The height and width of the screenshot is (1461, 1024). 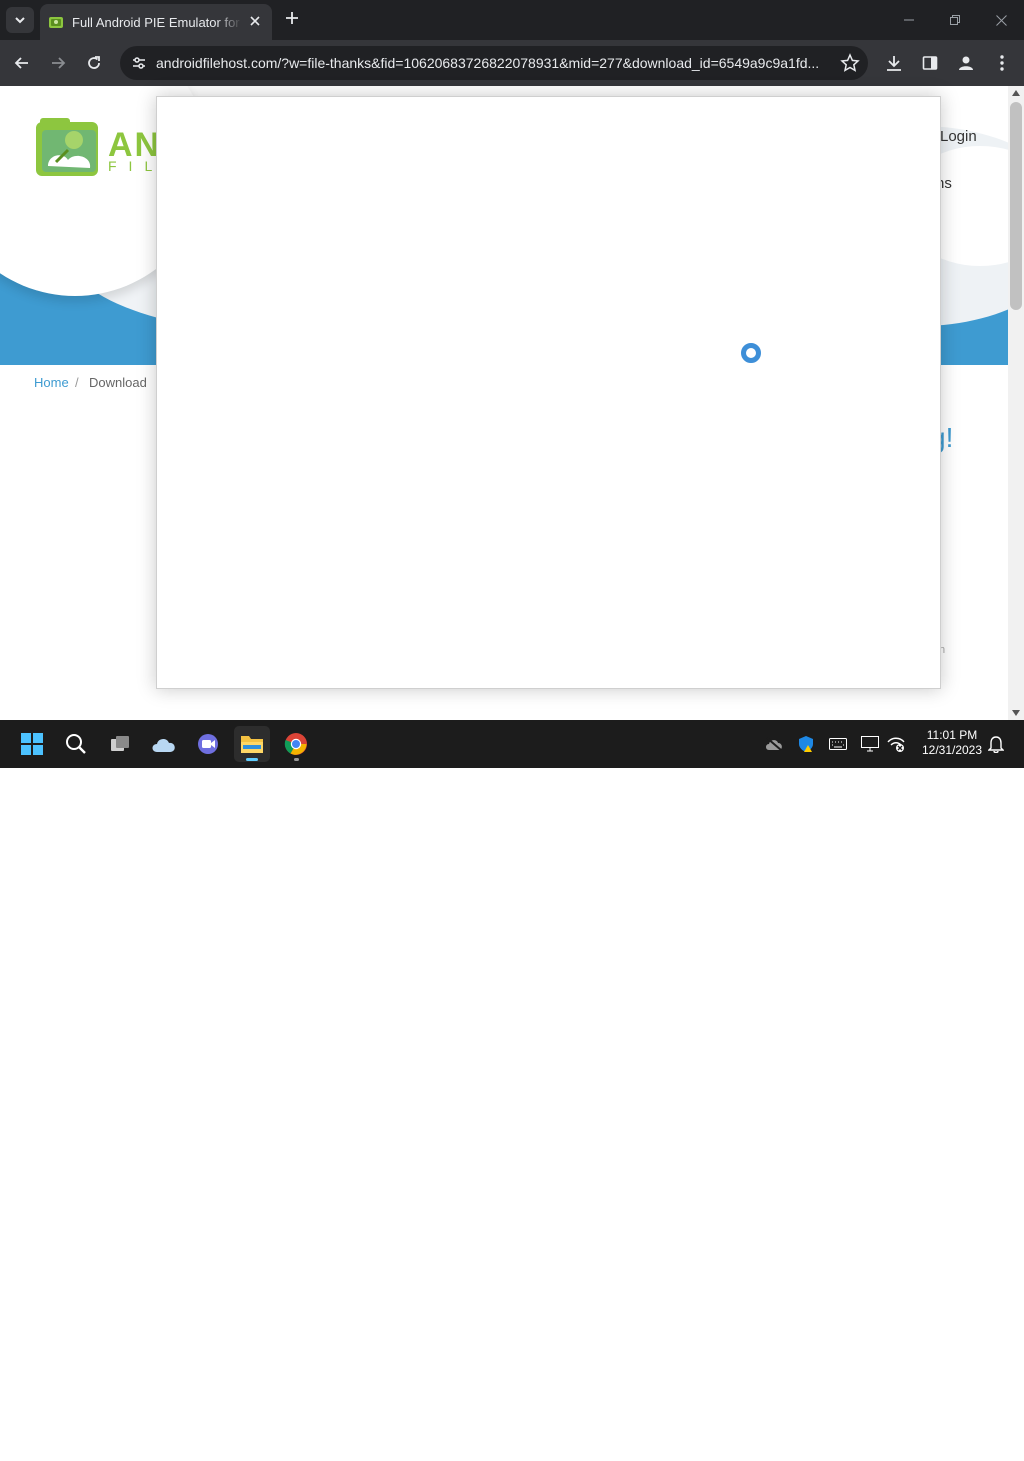 I want to click on keyboard-icon, so click(x=838, y=744).